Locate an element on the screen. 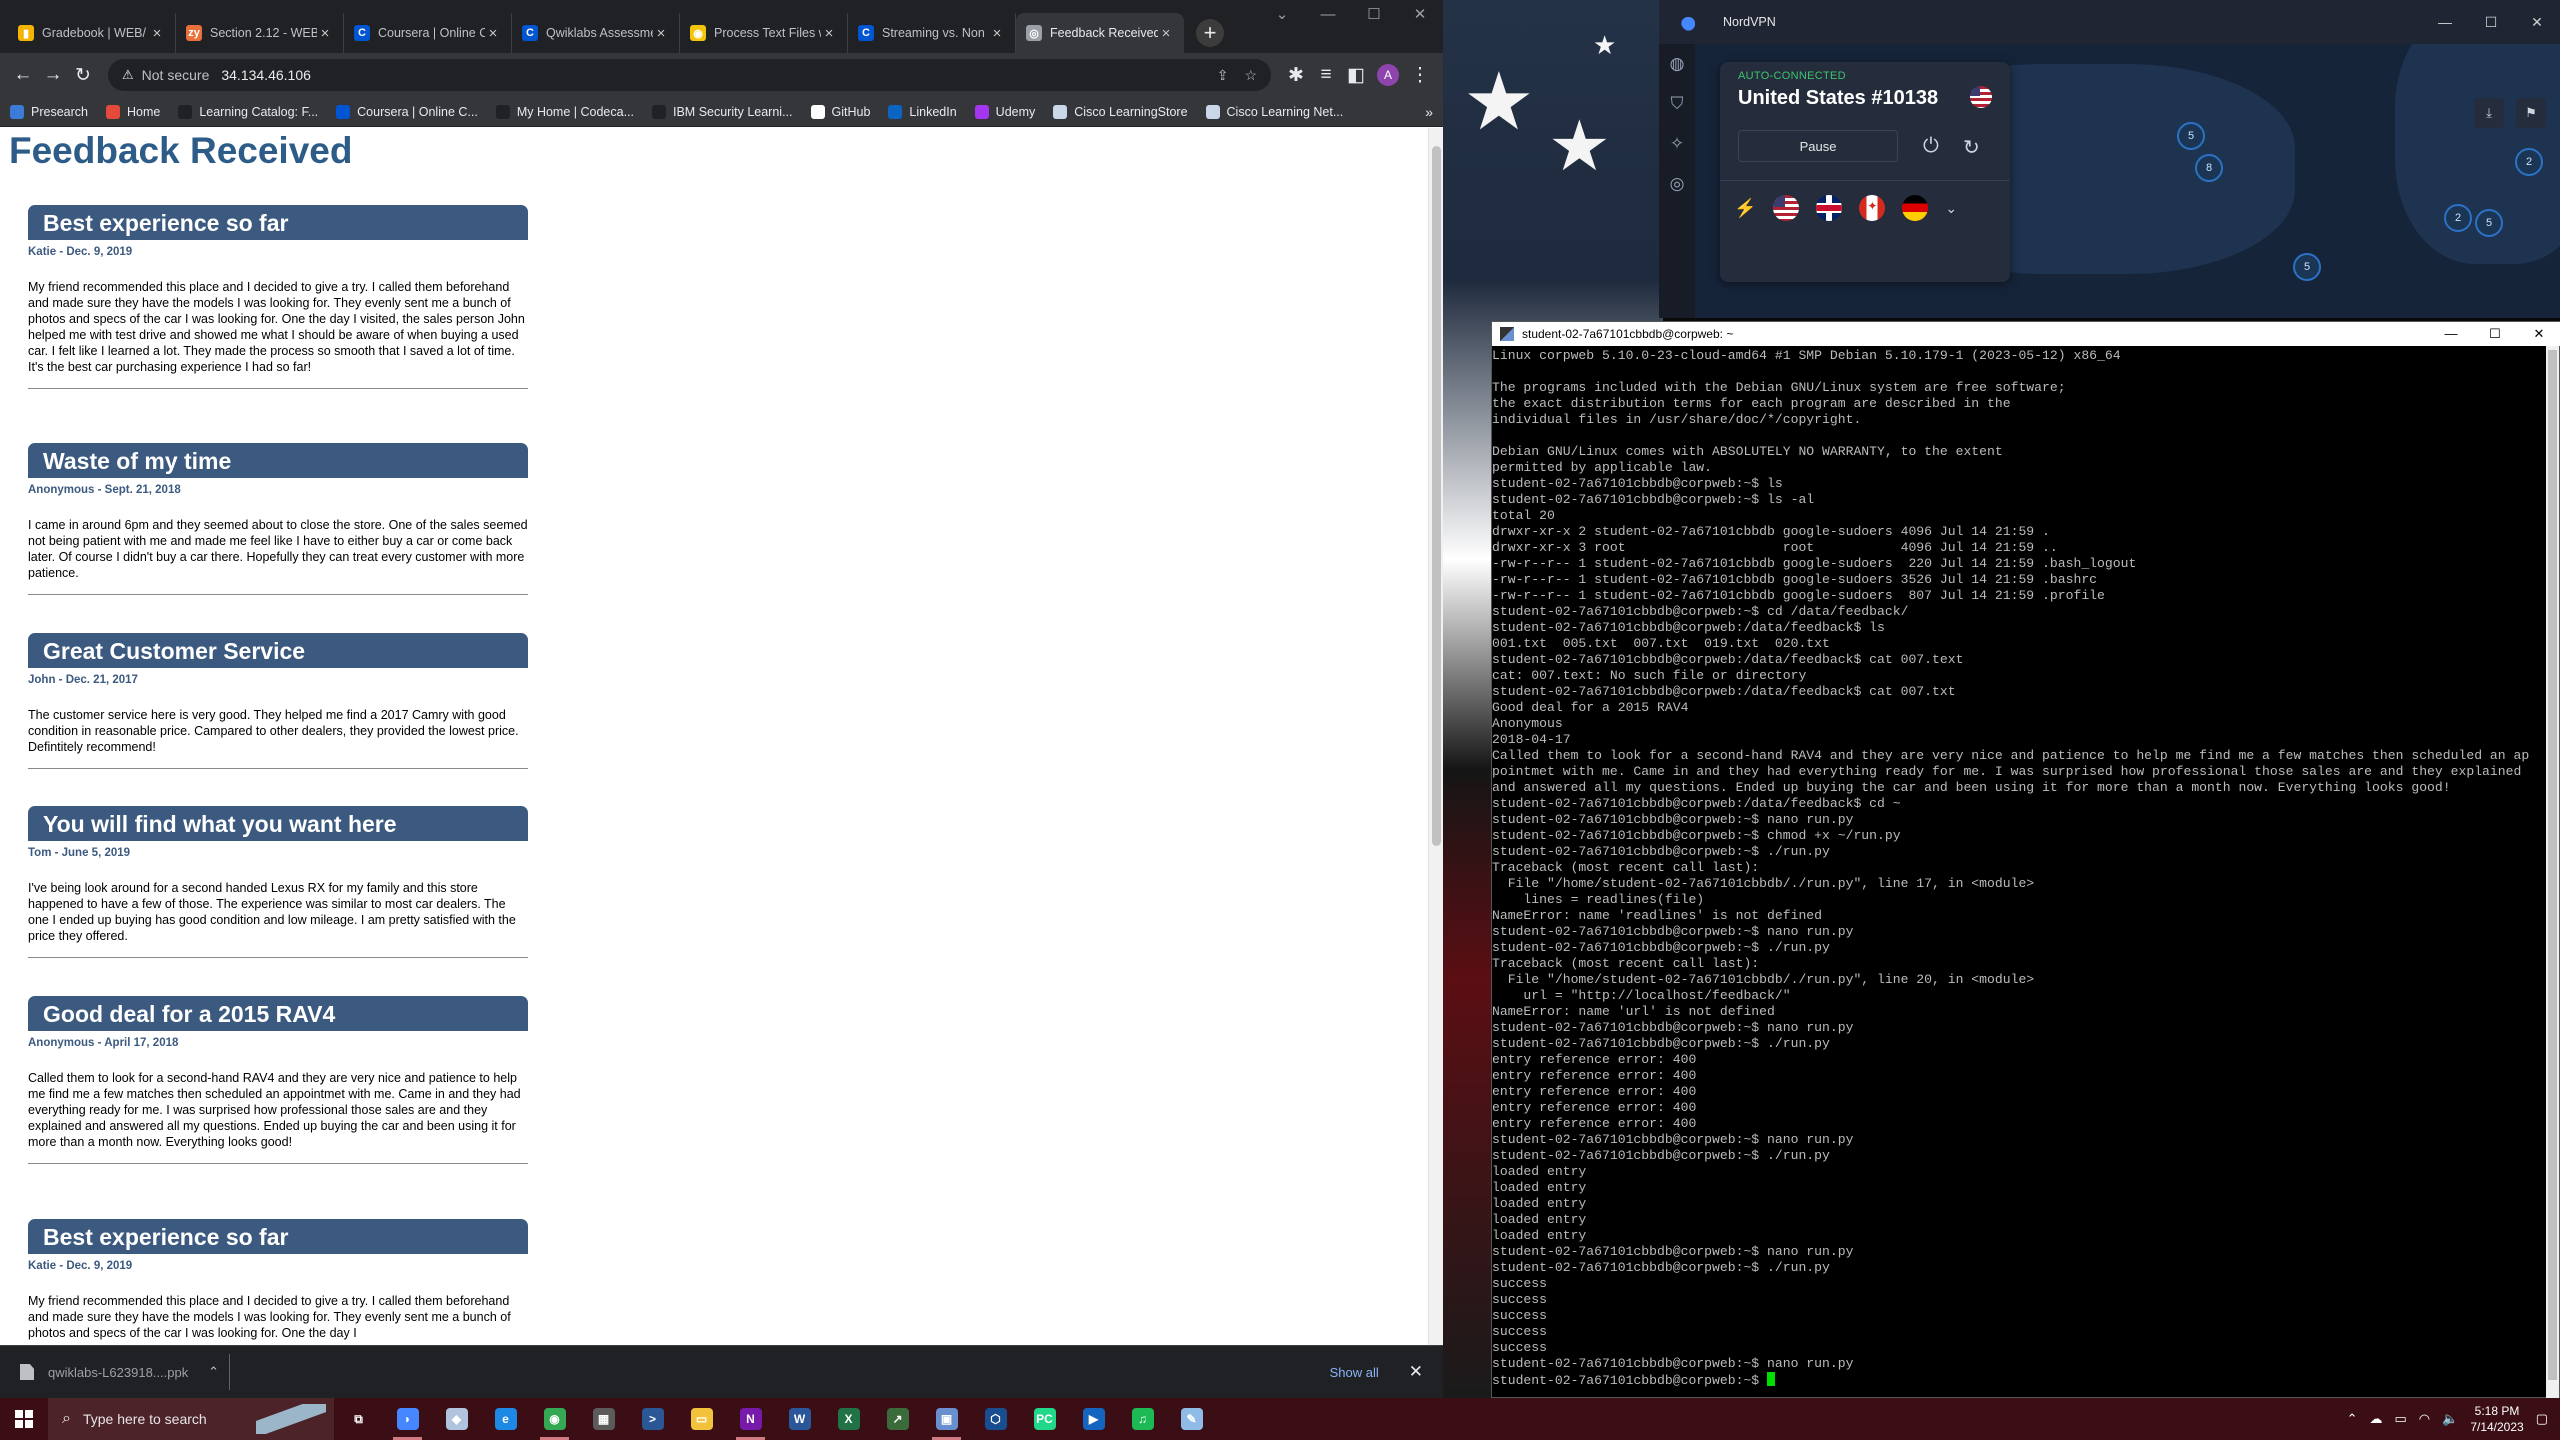 The width and height of the screenshot is (2560, 1440). bookmarks-overflow-button: » is located at coordinates (1429, 112).